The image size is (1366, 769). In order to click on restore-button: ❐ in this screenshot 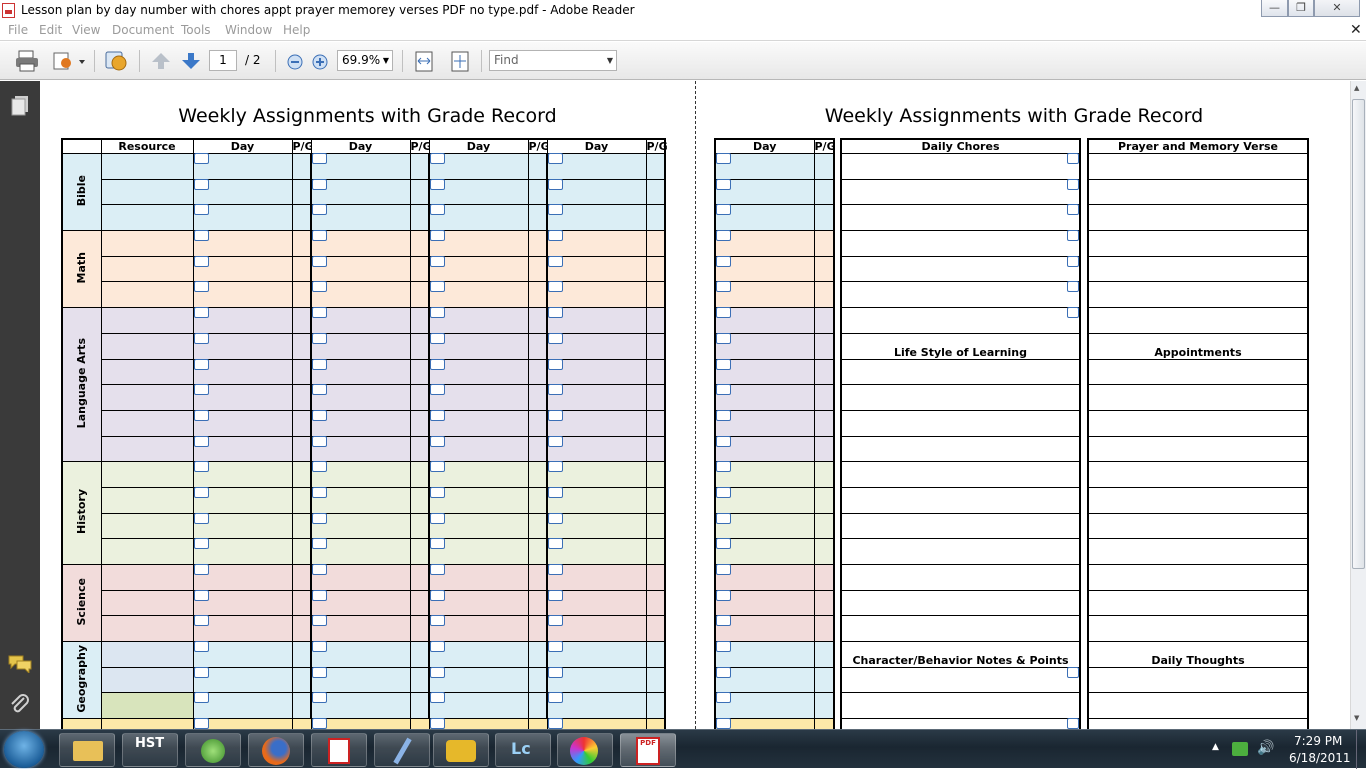, I will do `click(1301, 8)`.